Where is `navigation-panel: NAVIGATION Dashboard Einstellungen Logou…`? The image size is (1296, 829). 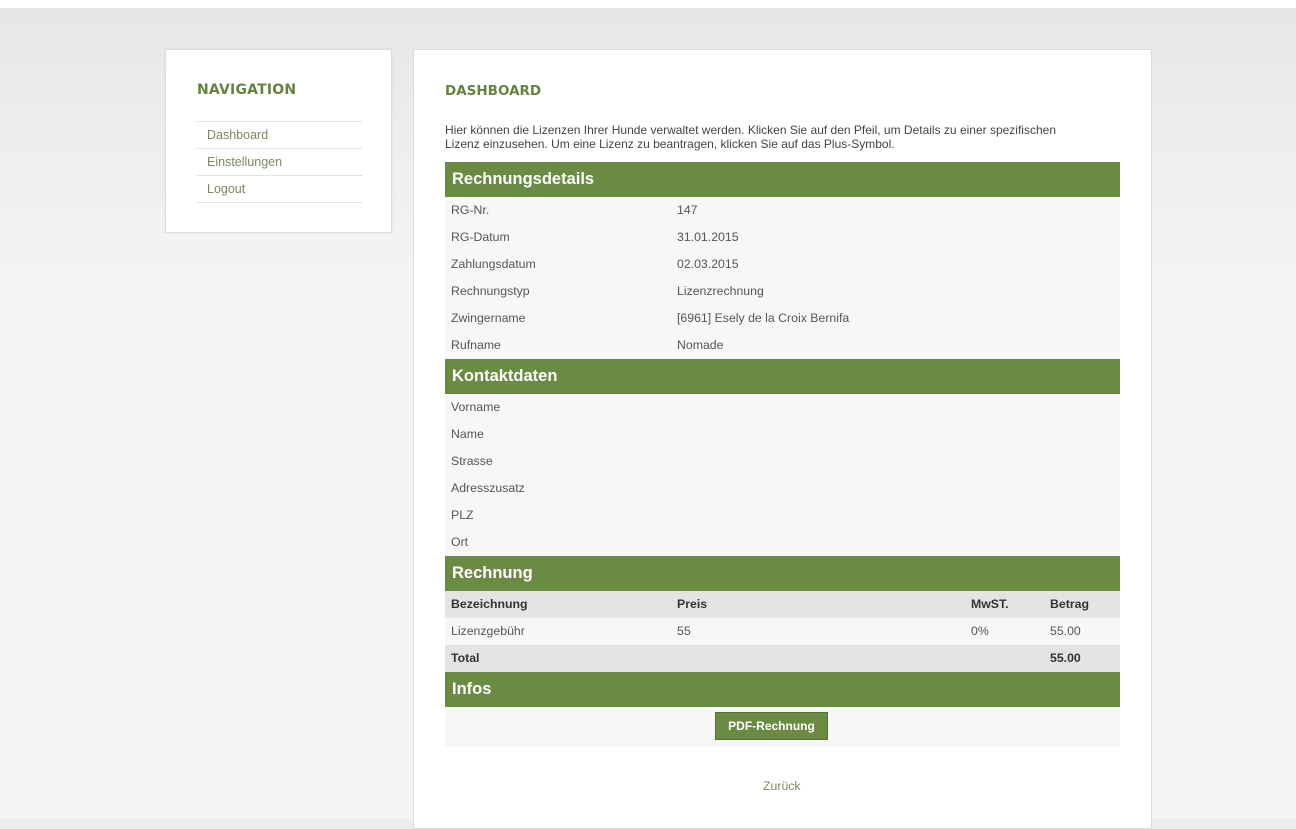 navigation-panel: NAVIGATION Dashboard Einstellungen Logou… is located at coordinates (278, 141).